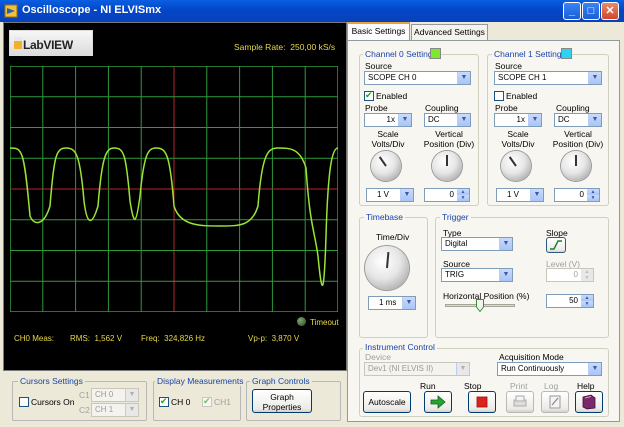 Image resolution: width=624 pixels, height=427 pixels. Describe the element at coordinates (518, 144) in the screenshot. I see `ch1-scale-label-2: Volts/Div` at that location.